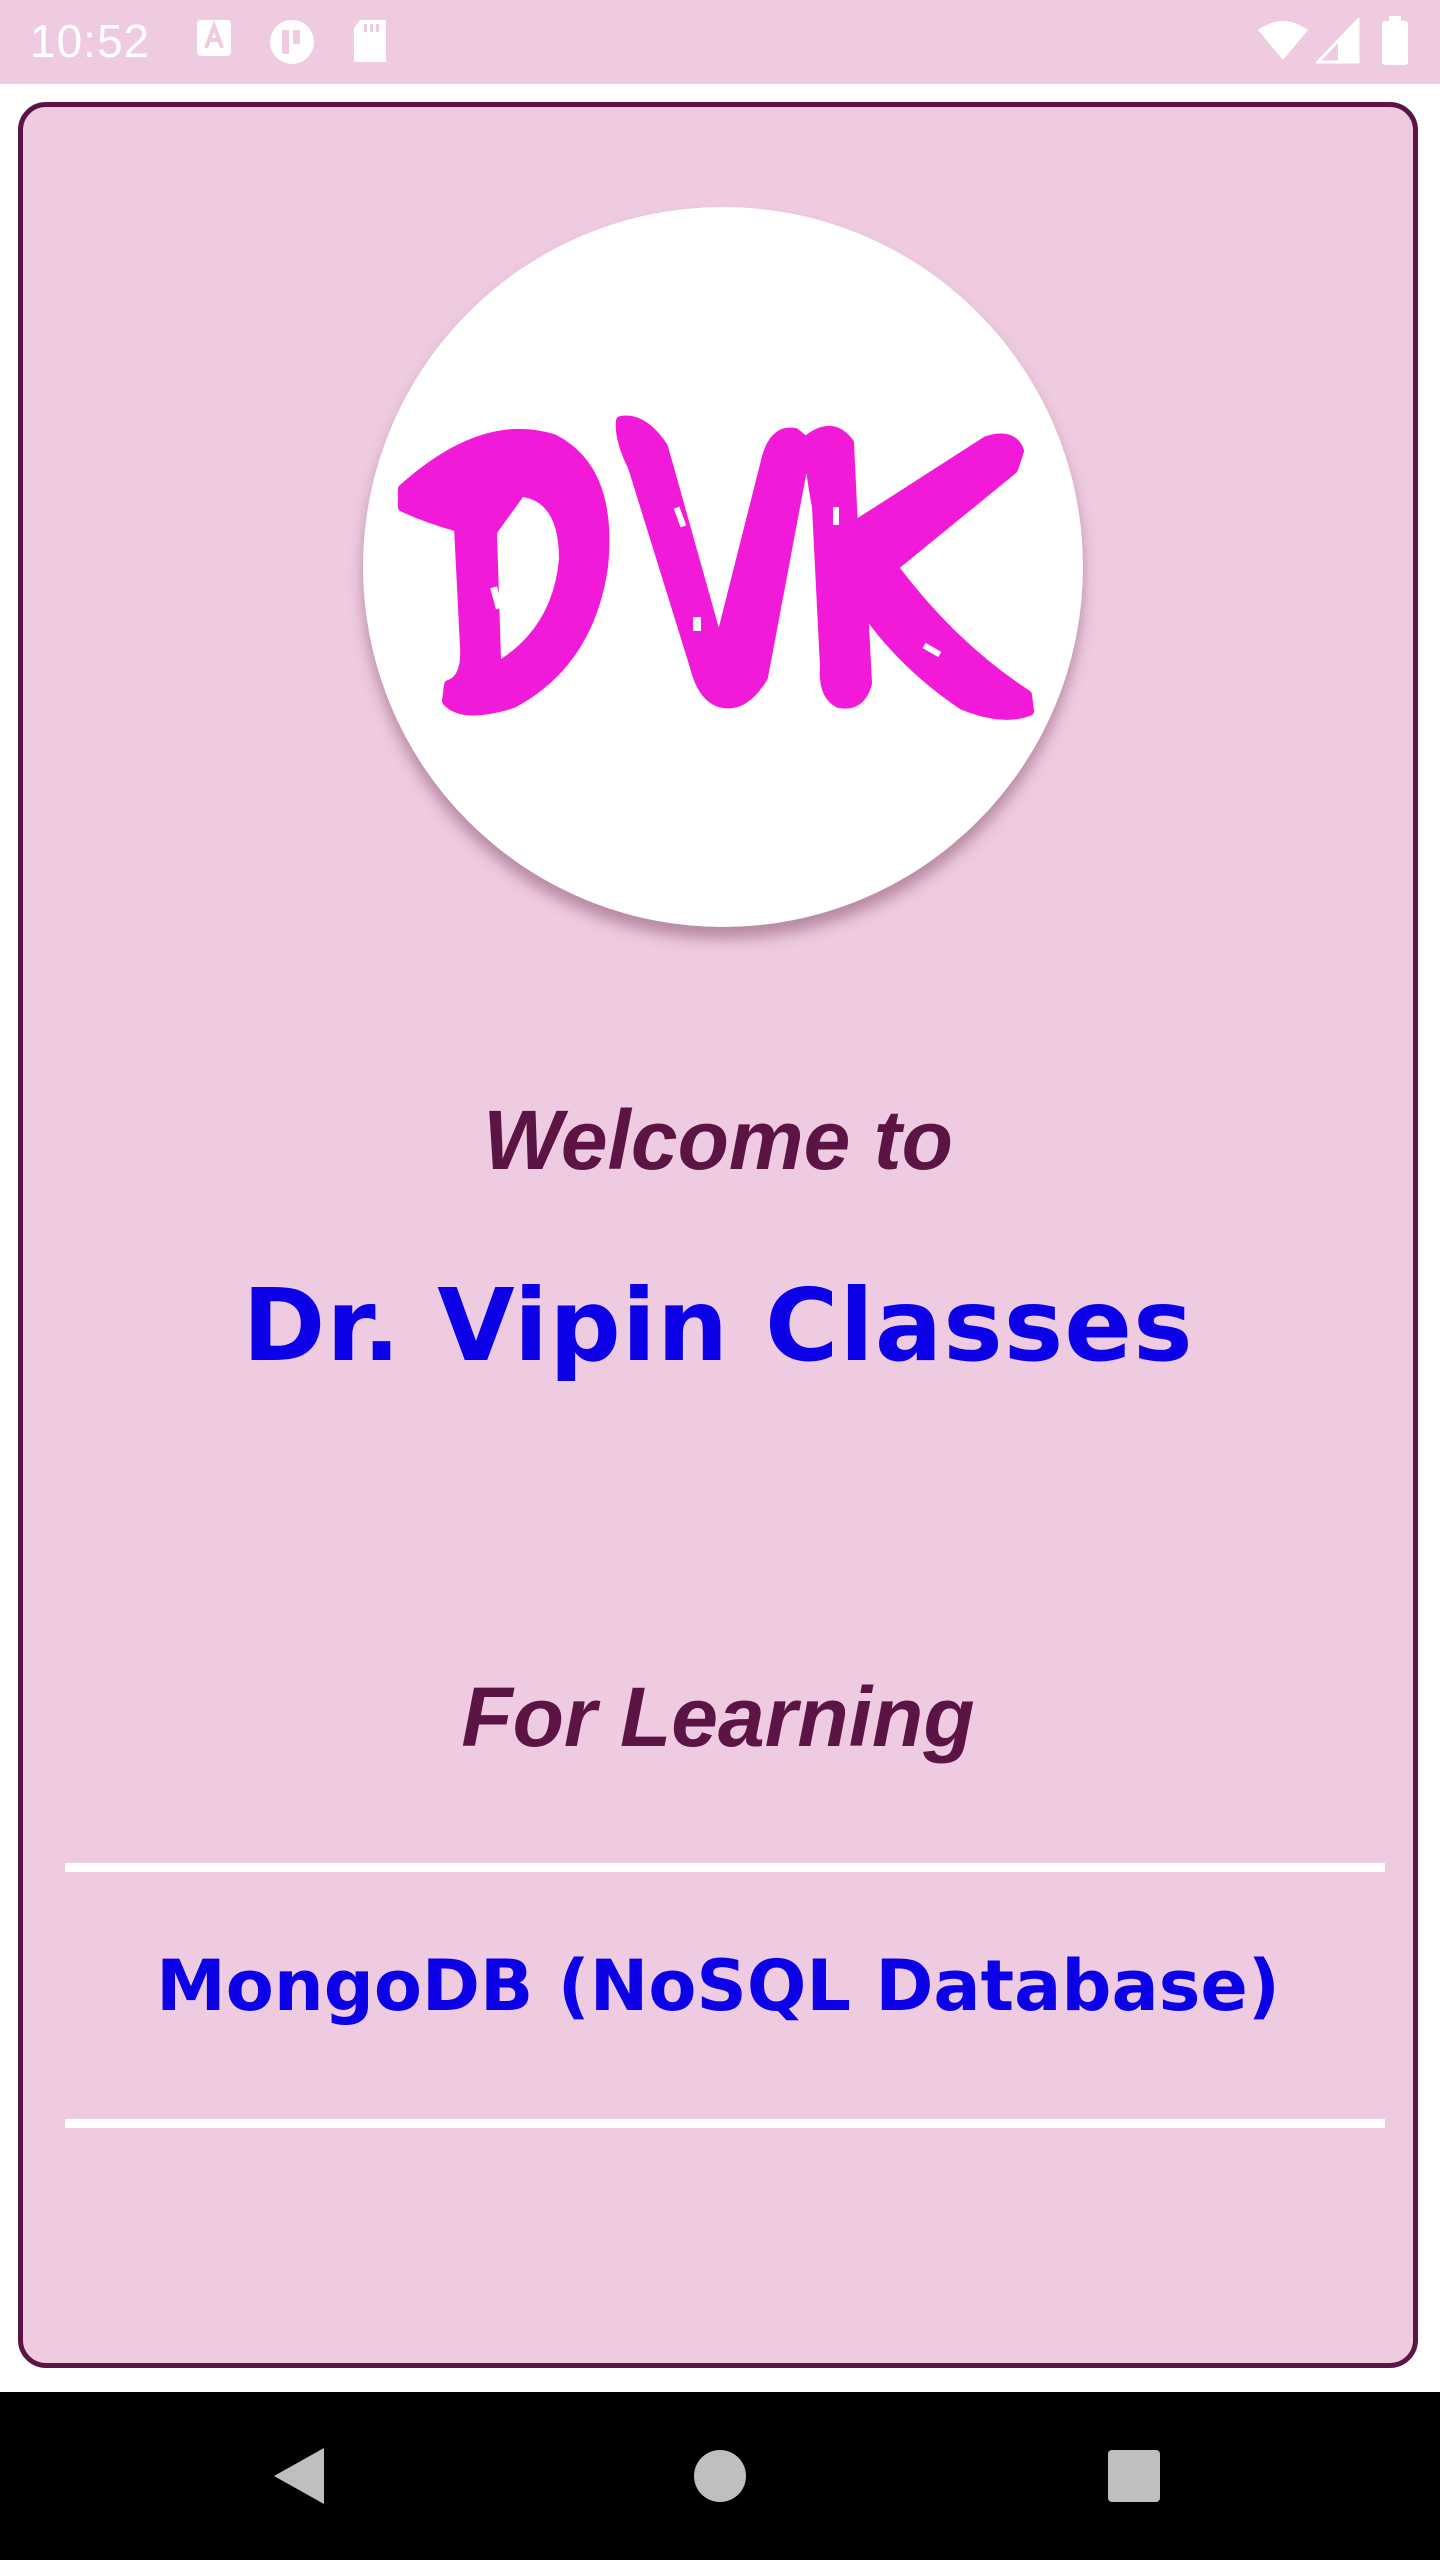 This screenshot has width=1440, height=2565. I want to click on recents-button, so click(1134, 2476).